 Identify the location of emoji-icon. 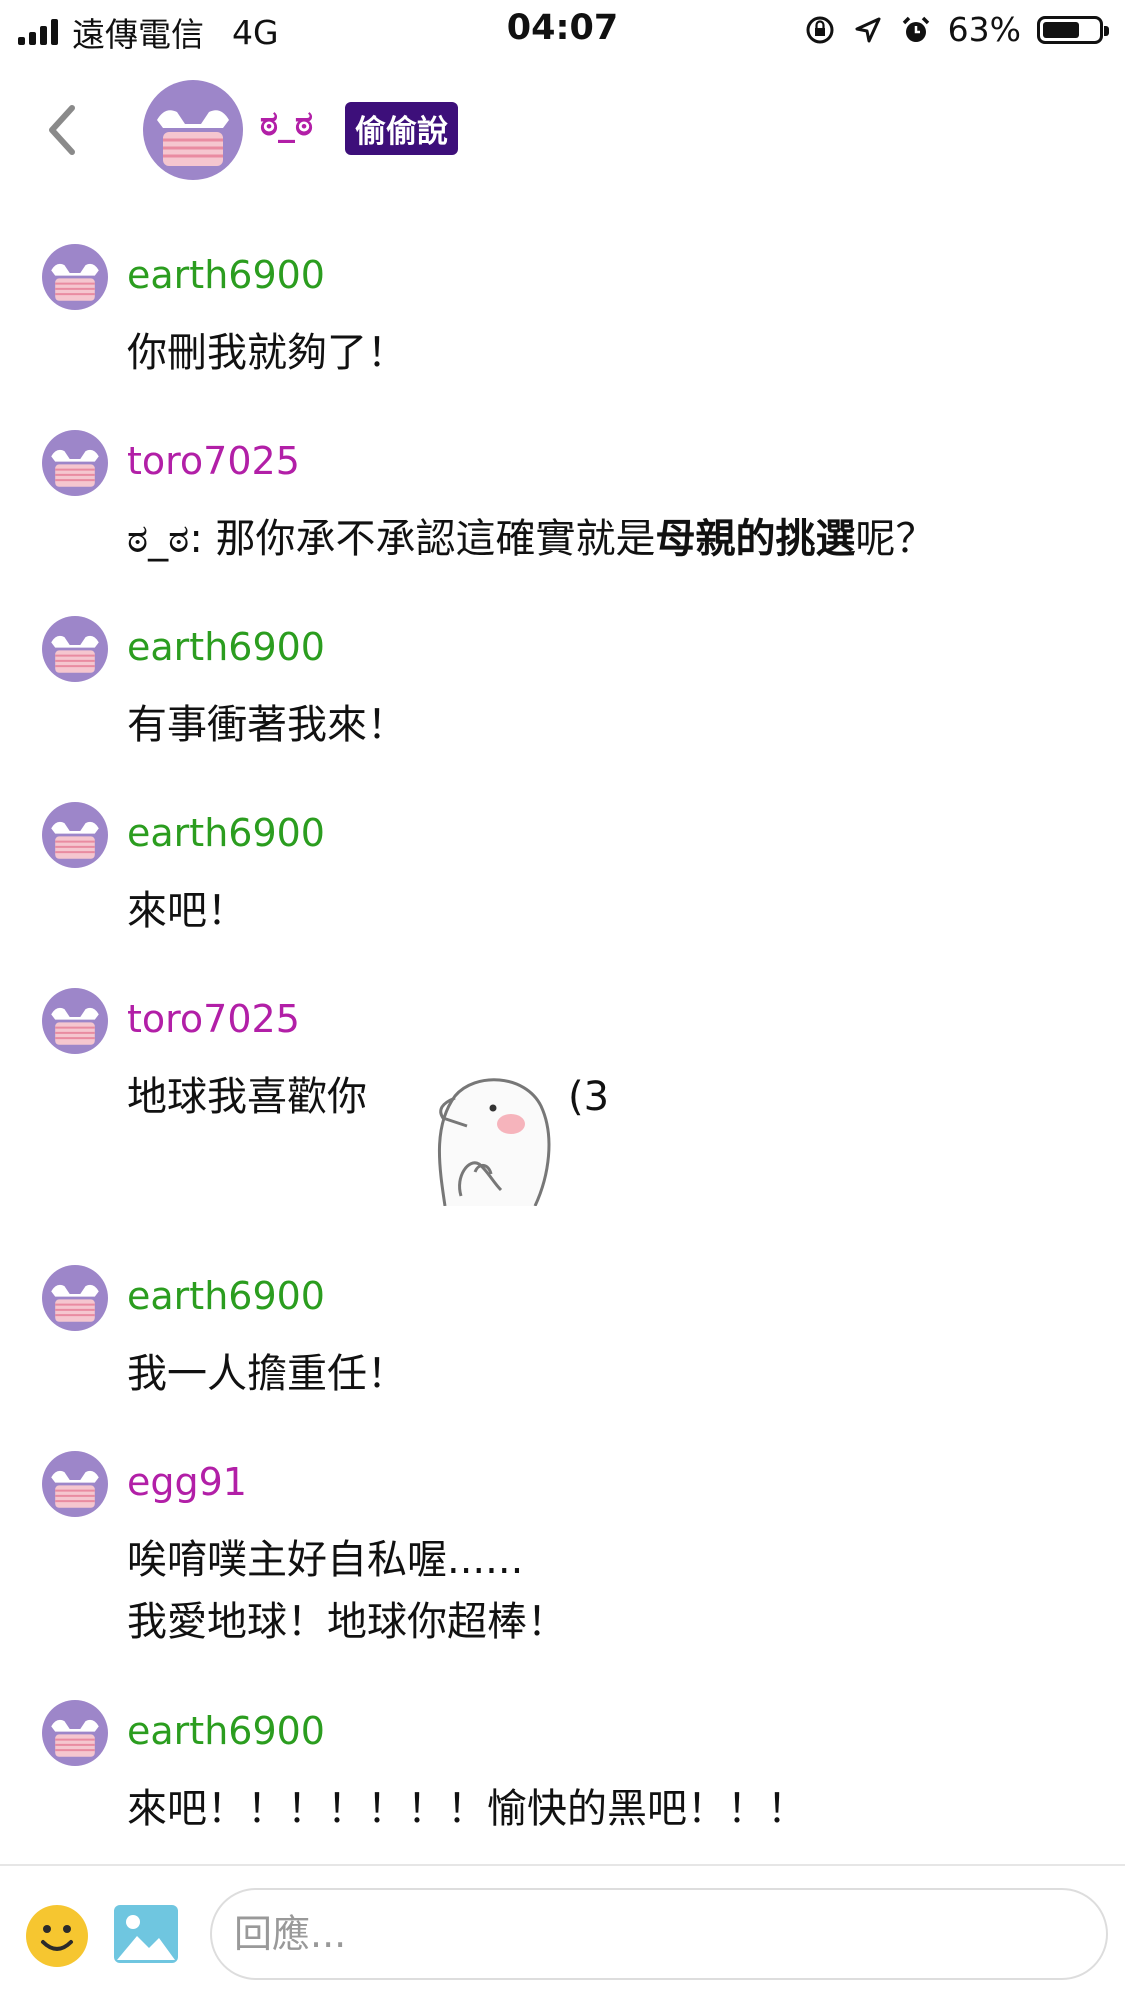
(57, 1936).